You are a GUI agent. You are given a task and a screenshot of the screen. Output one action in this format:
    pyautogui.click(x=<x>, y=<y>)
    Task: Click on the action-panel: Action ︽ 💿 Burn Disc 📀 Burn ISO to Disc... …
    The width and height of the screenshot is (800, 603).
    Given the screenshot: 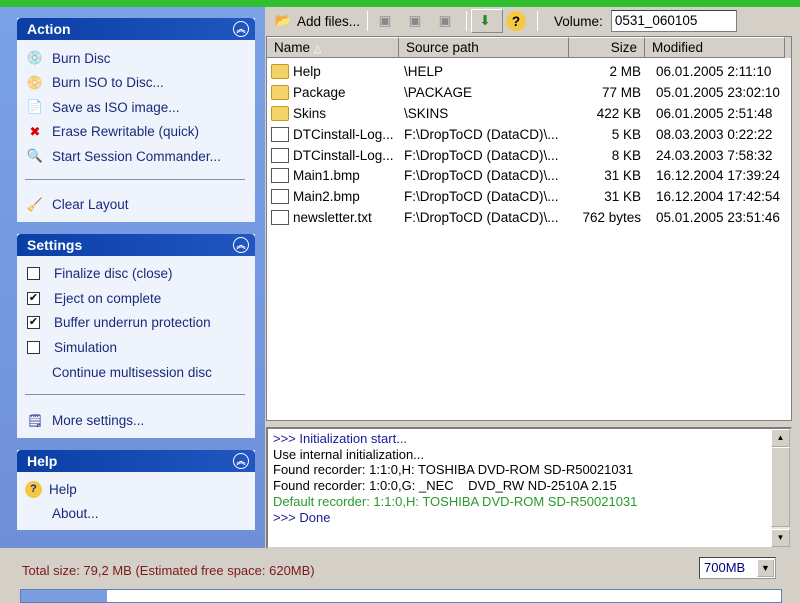 What is the action you would take?
    pyautogui.click(x=136, y=120)
    